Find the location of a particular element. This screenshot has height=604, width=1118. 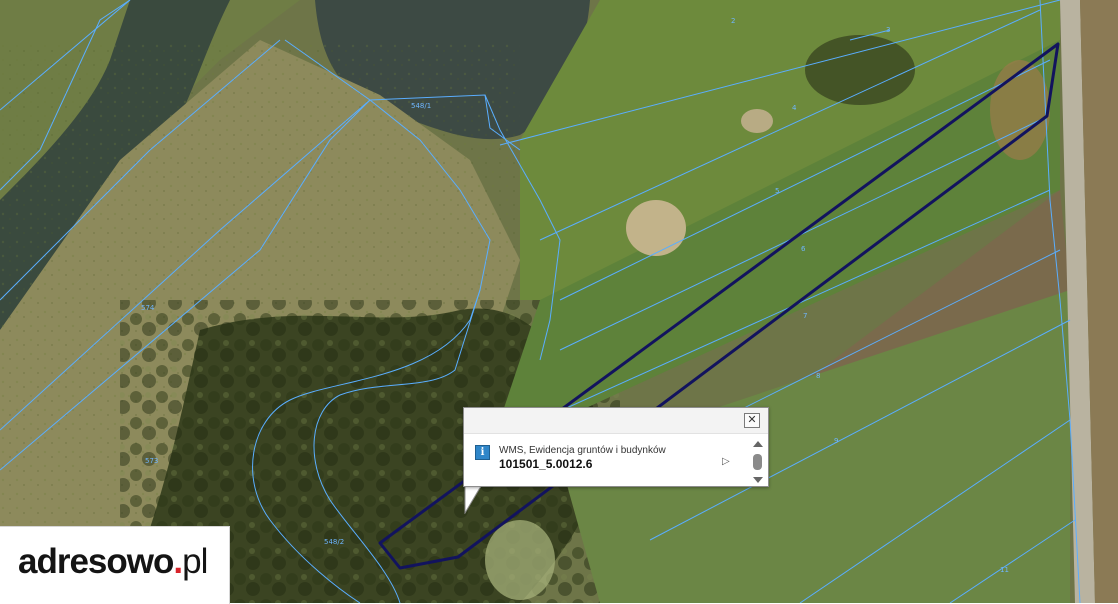

parcel-label: 7 is located at coordinates (805, 316).